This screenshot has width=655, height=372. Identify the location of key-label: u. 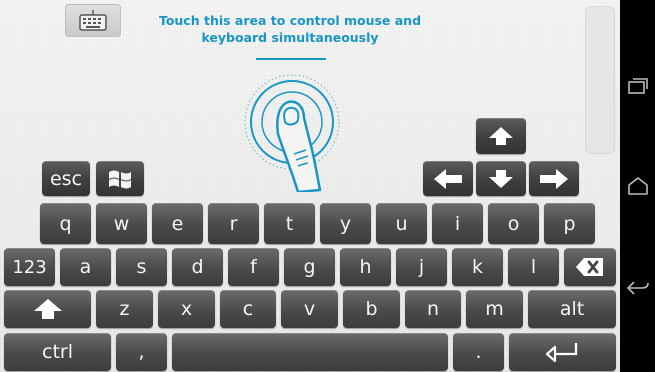
(401, 223).